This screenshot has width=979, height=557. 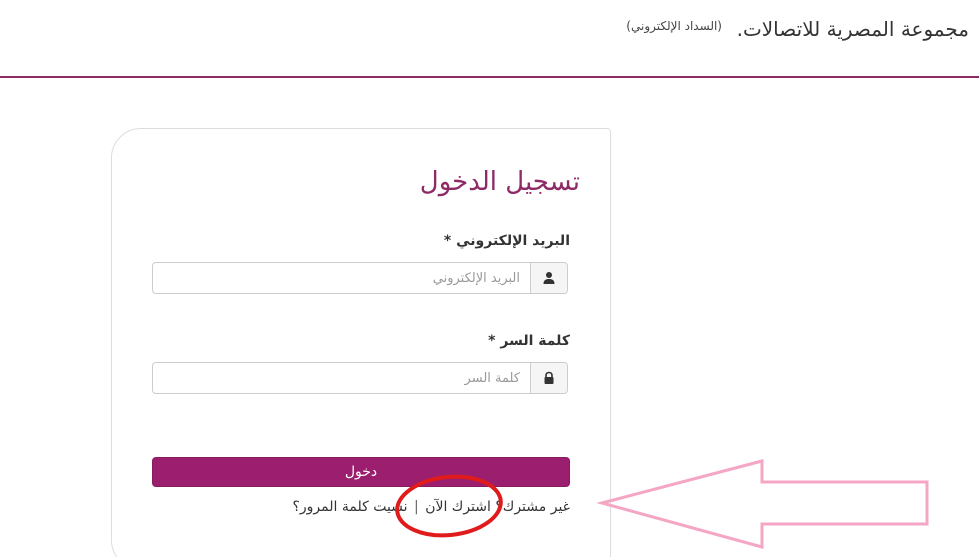 I want to click on email-label: البريد الإلكتروني *, so click(x=507, y=241).